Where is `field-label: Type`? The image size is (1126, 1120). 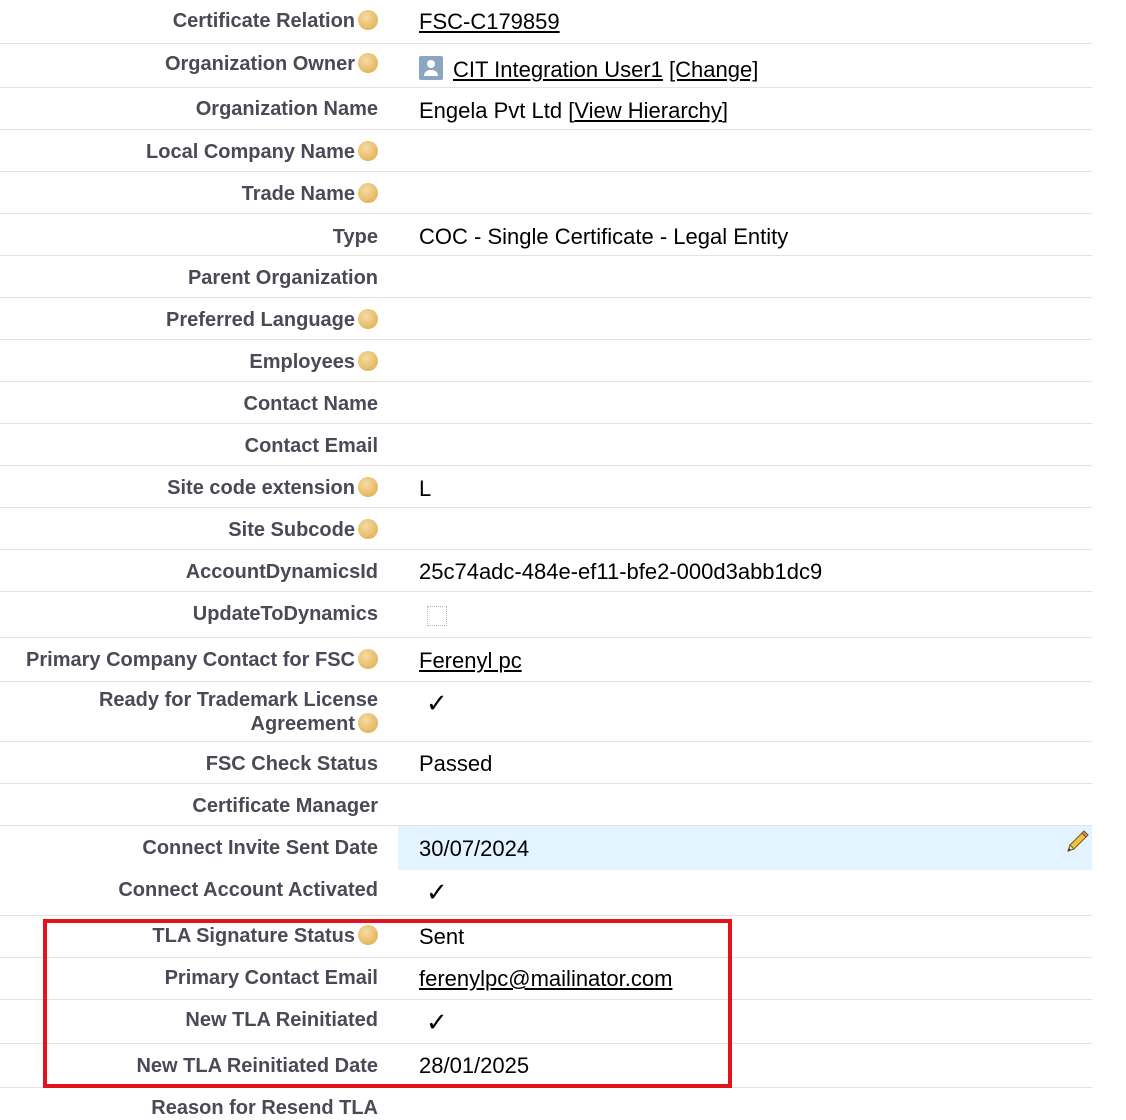 field-label: Type is located at coordinates (355, 237).